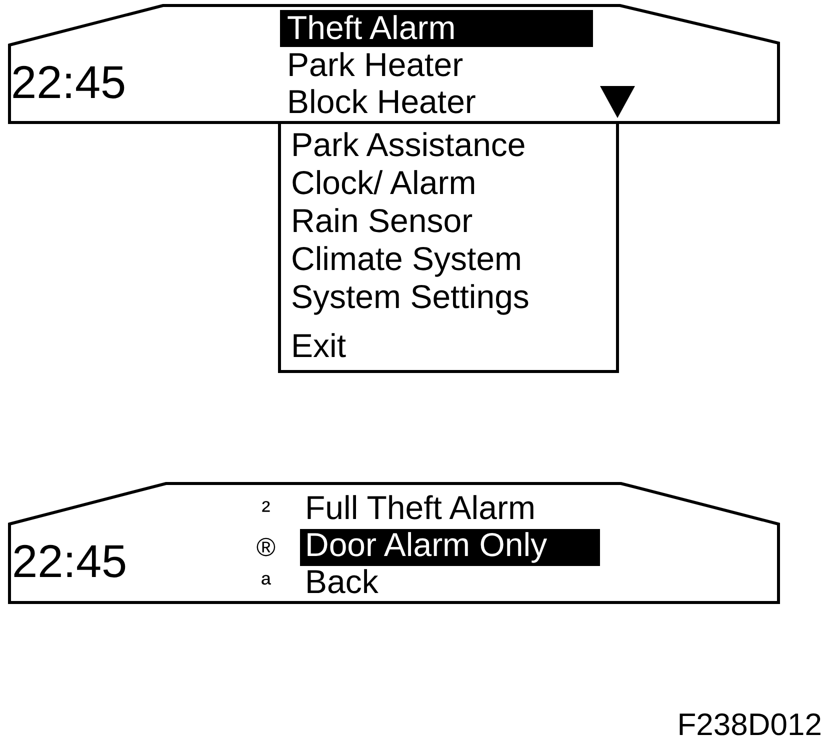 The width and height of the screenshot is (832, 748). I want to click on menu-item: Theft Alarm, so click(436, 28).